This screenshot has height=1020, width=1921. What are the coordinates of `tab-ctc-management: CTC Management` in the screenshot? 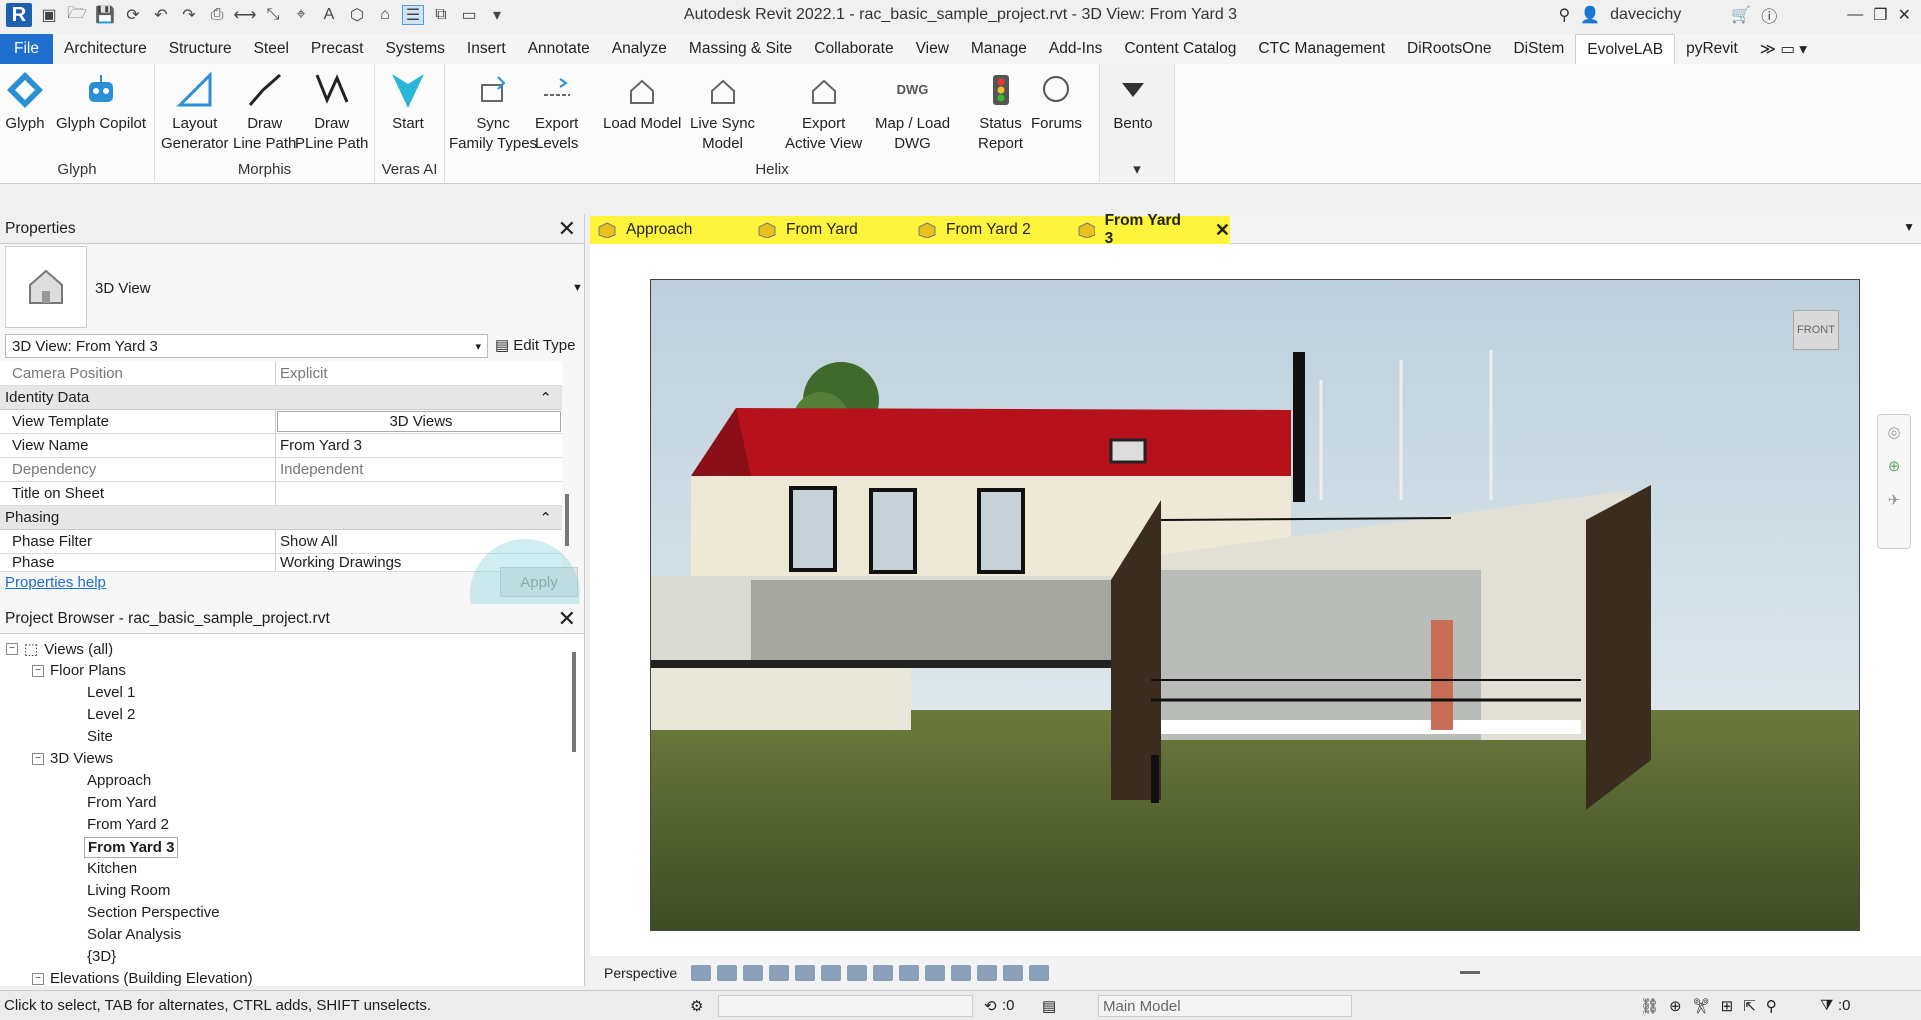 It's located at (1321, 49).